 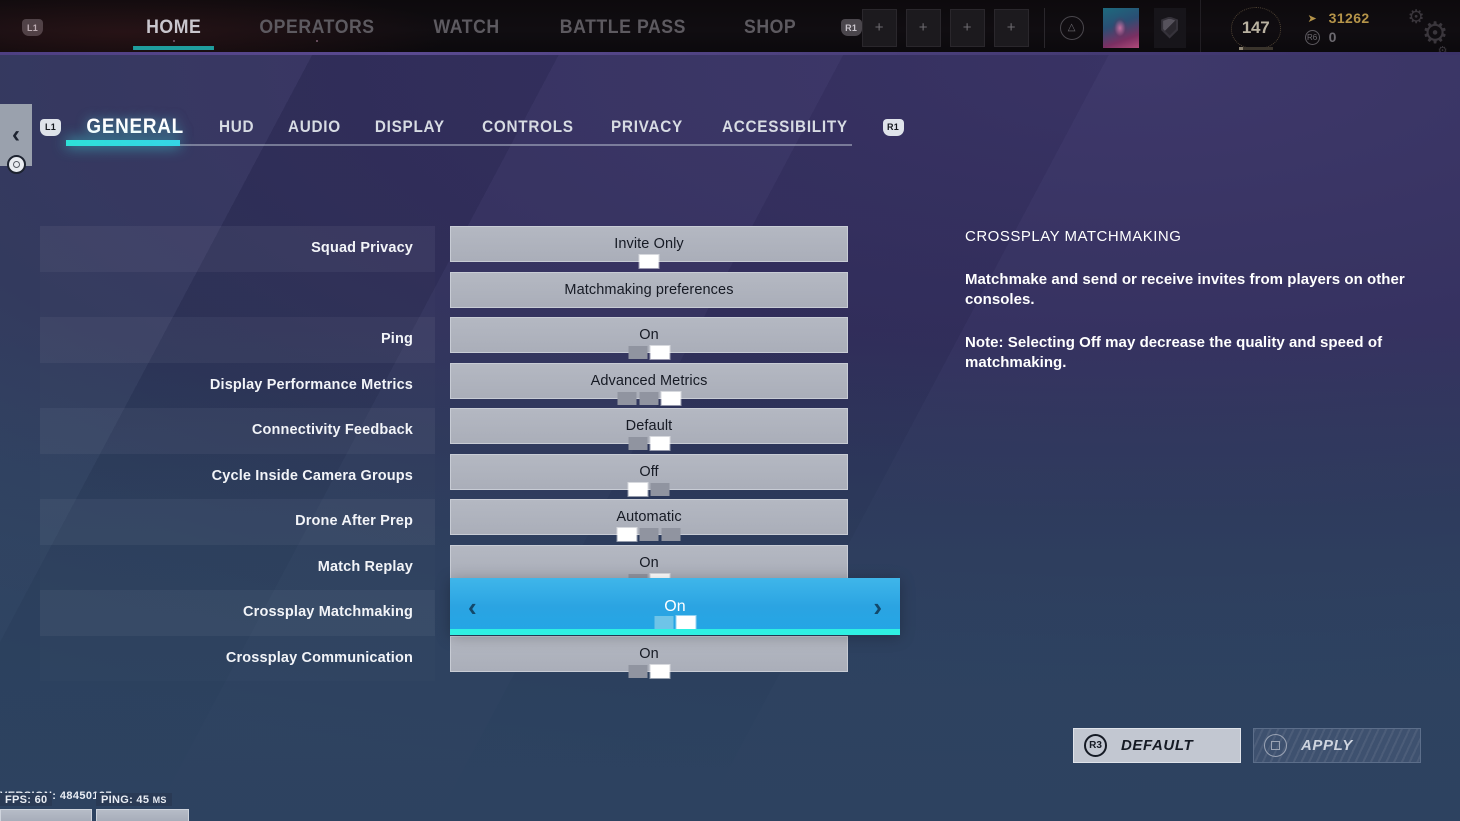 I want to click on currency-renown: ➤ 31262, so click(x=1337, y=18).